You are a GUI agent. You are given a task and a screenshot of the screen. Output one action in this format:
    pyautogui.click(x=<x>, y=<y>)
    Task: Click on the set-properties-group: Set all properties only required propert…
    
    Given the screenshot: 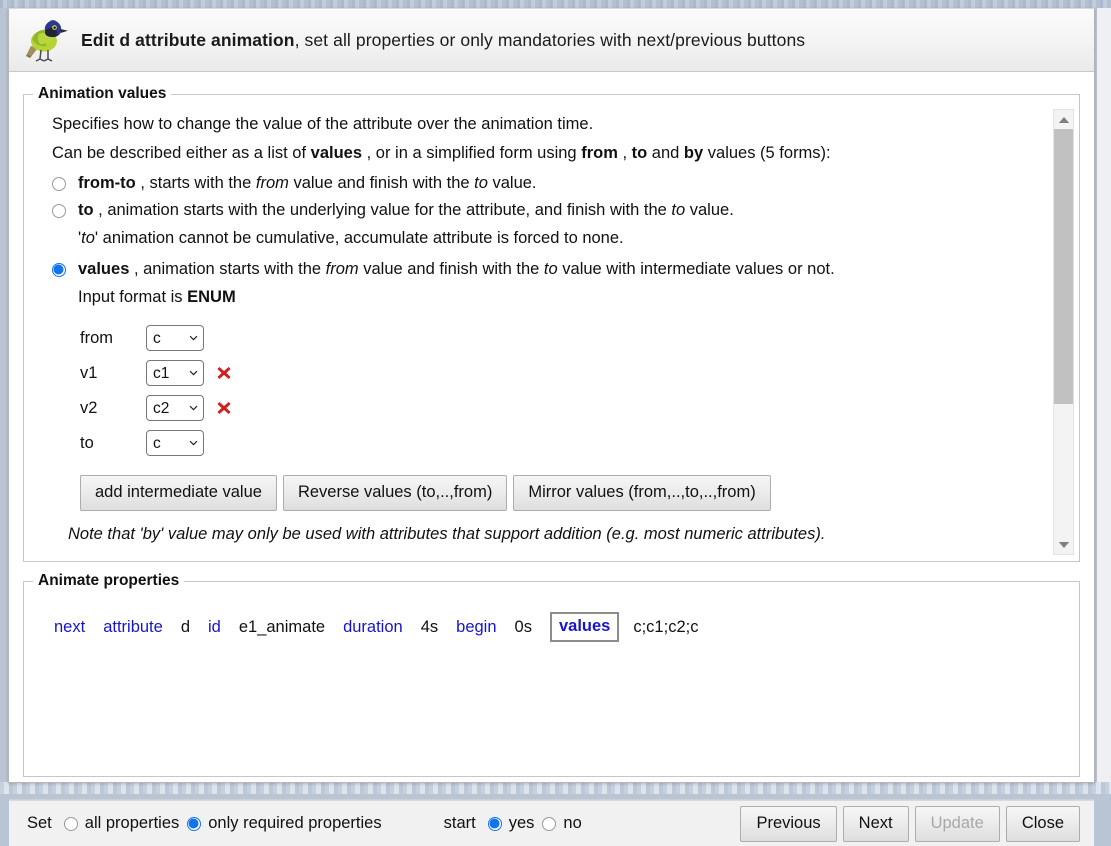 What is the action you would take?
    pyautogui.click(x=204, y=823)
    